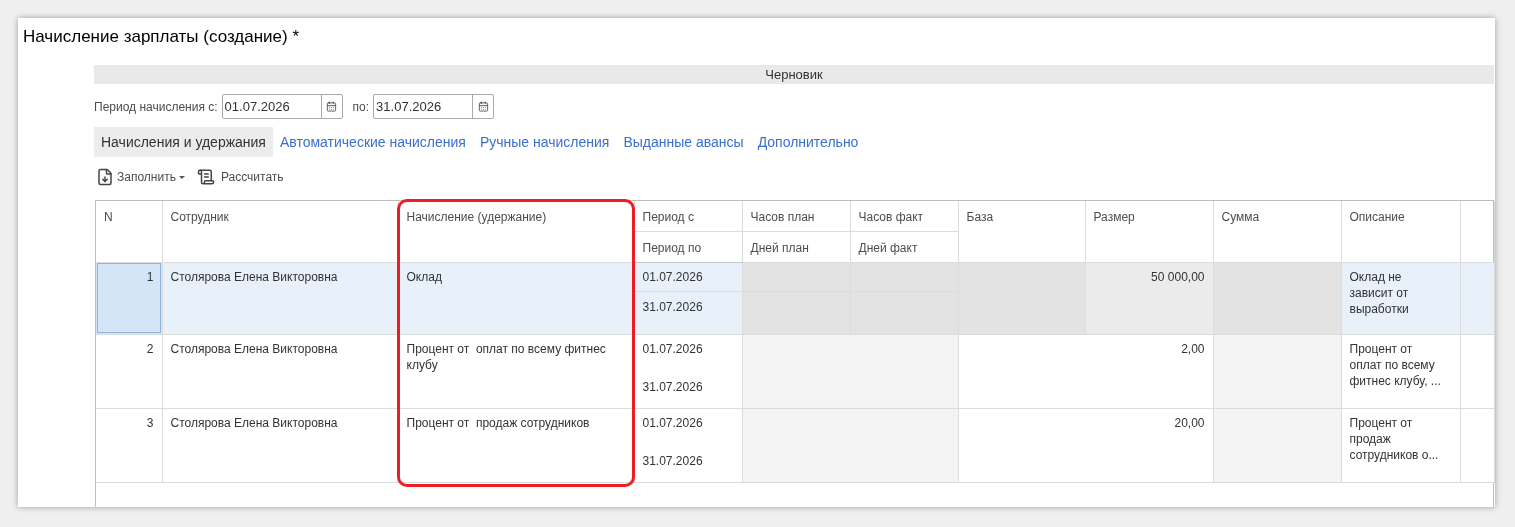 Image resolution: width=1515 pixels, height=527 pixels. What do you see at coordinates (668, 217) in the screenshot?
I see `column-header: Период с` at bounding box center [668, 217].